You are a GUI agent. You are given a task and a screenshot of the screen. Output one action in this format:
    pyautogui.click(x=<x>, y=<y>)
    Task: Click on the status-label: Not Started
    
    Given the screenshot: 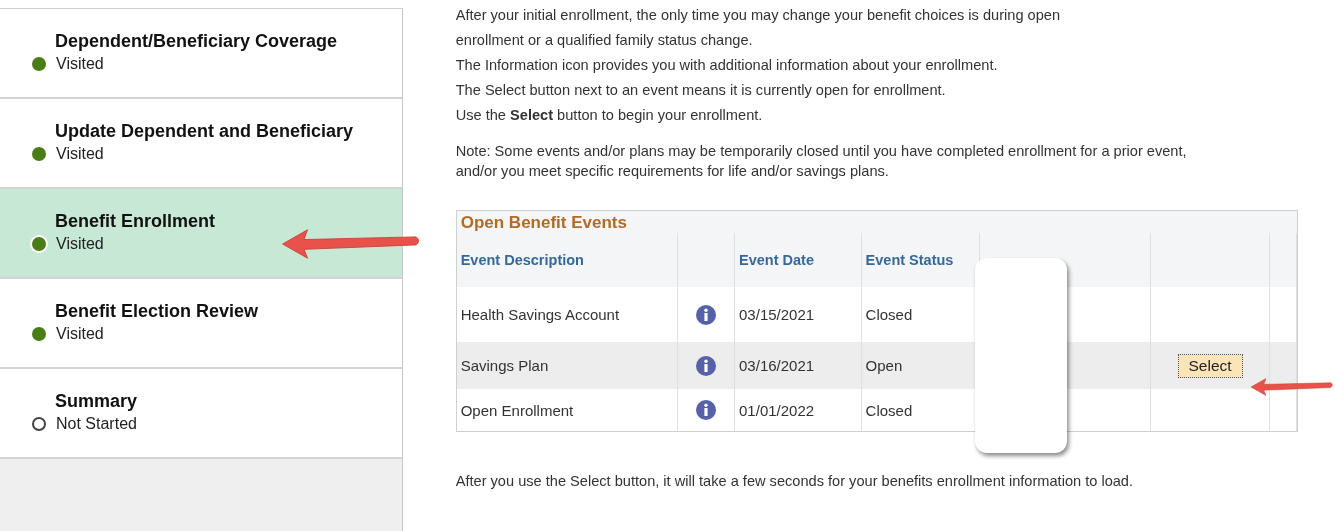 What is the action you would take?
    pyautogui.click(x=96, y=424)
    